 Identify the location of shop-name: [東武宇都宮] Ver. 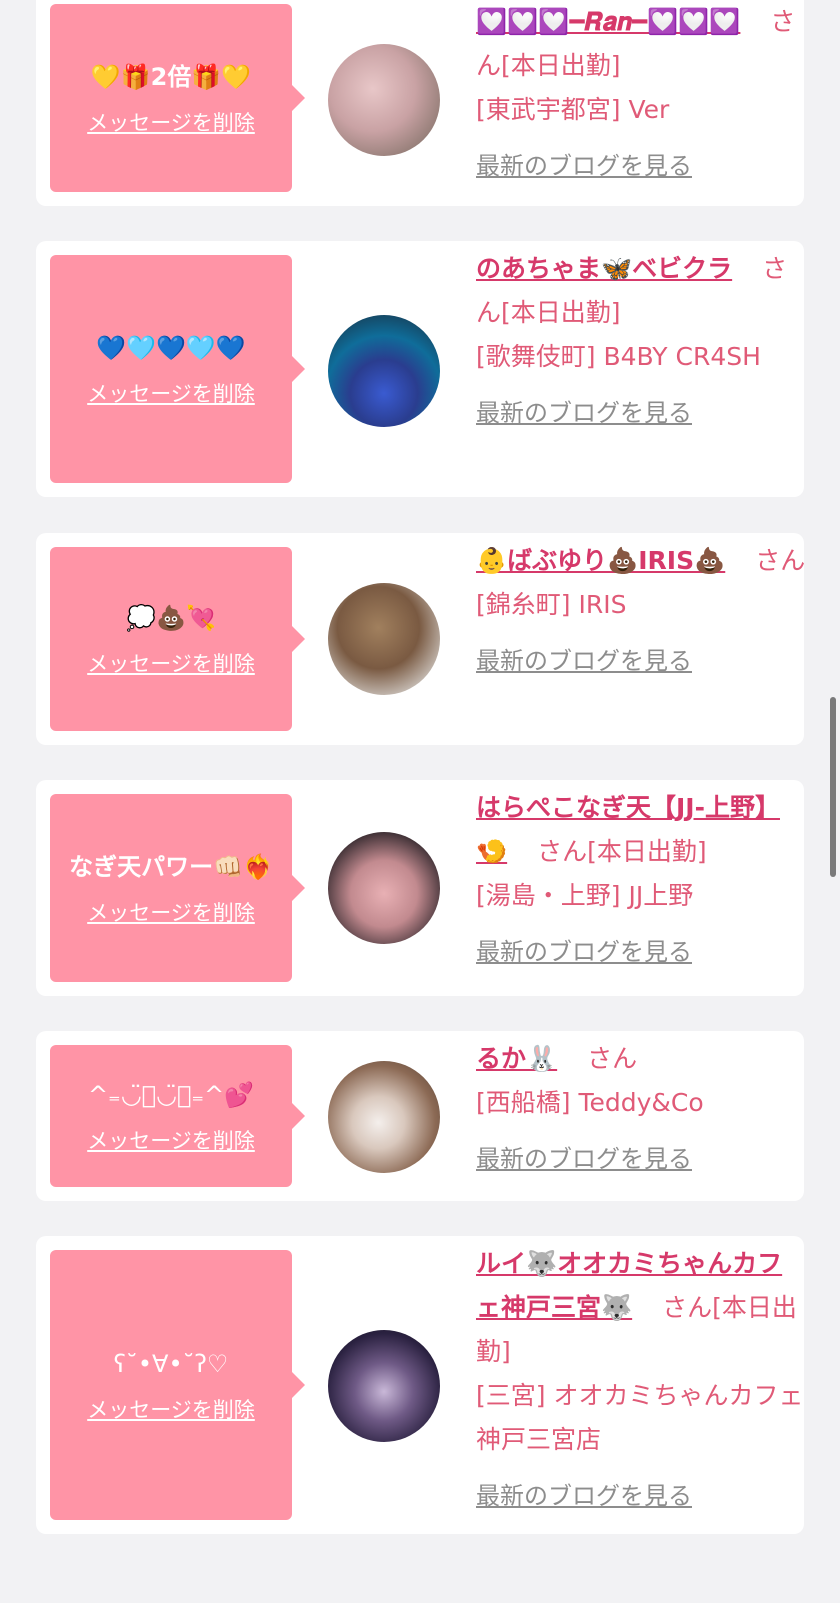
(573, 109).